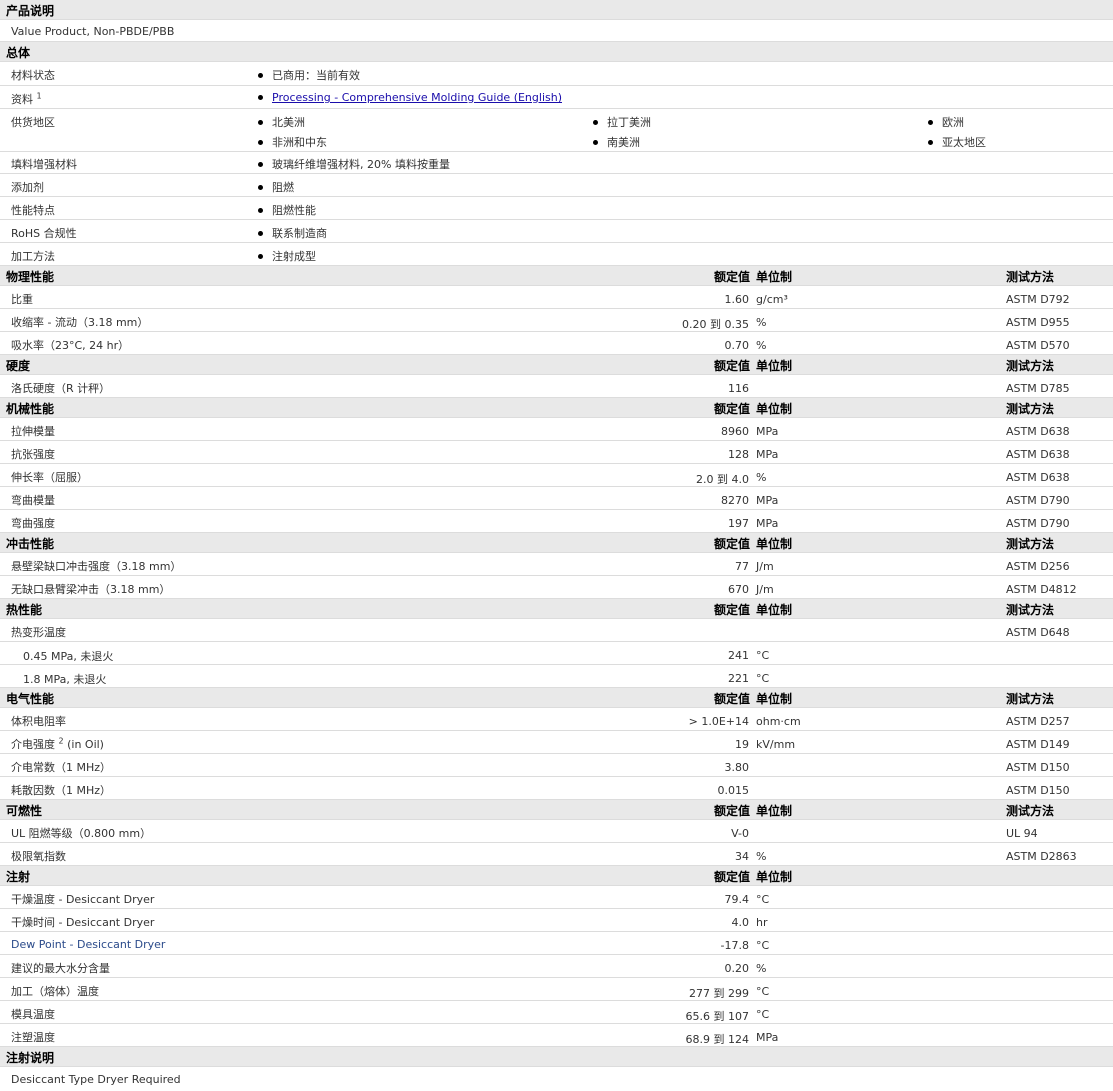  What do you see at coordinates (556, 876) in the screenshot?
I see `section-header-injection: 注射 额定值 单位制` at bounding box center [556, 876].